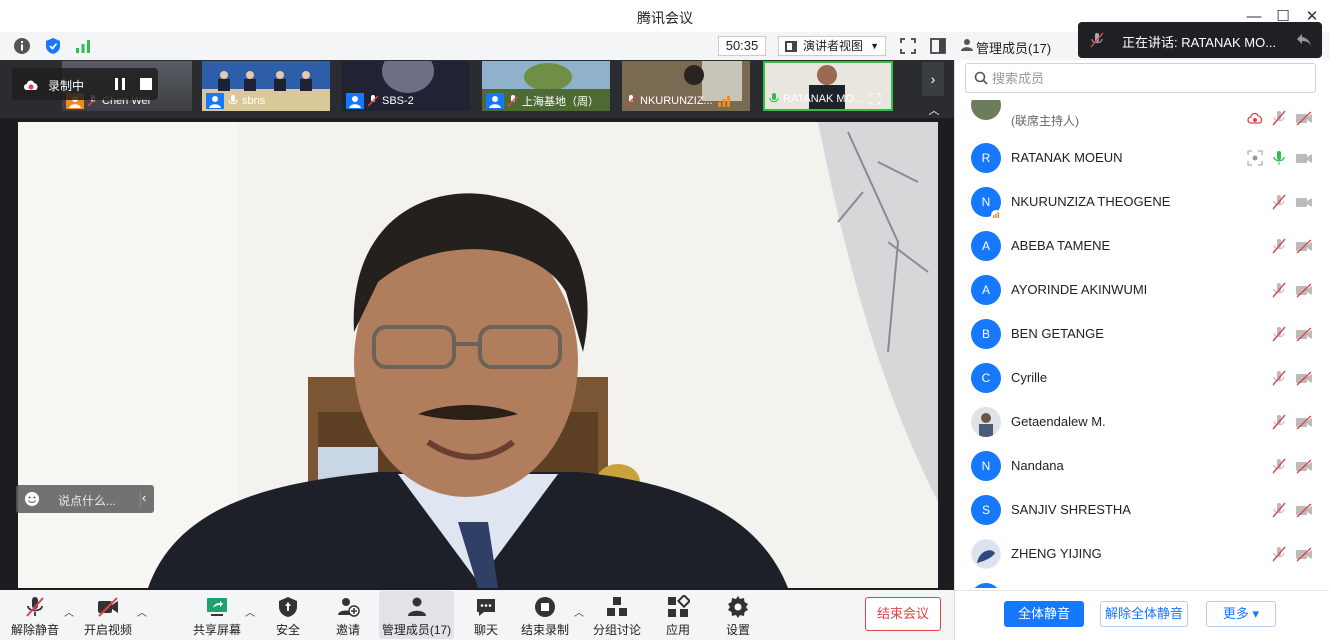  I want to click on member-row: ZHENG YIJING, so click(1142, 554).